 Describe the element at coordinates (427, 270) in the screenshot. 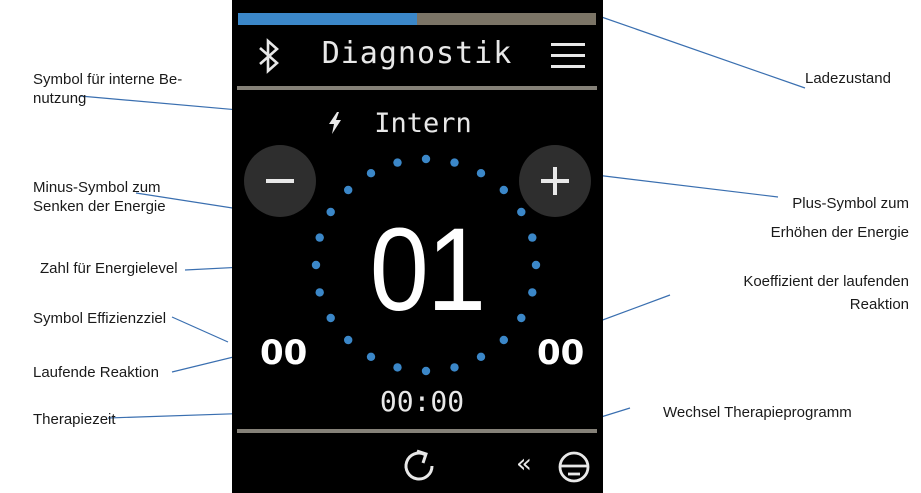

I see `energy-level: 01` at that location.